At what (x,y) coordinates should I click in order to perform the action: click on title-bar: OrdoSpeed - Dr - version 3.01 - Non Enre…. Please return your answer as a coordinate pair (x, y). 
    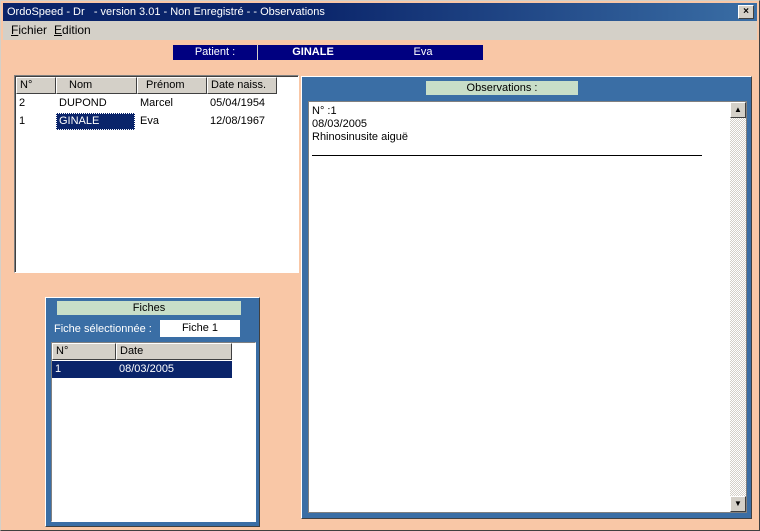
    Looking at the image, I should click on (380, 12).